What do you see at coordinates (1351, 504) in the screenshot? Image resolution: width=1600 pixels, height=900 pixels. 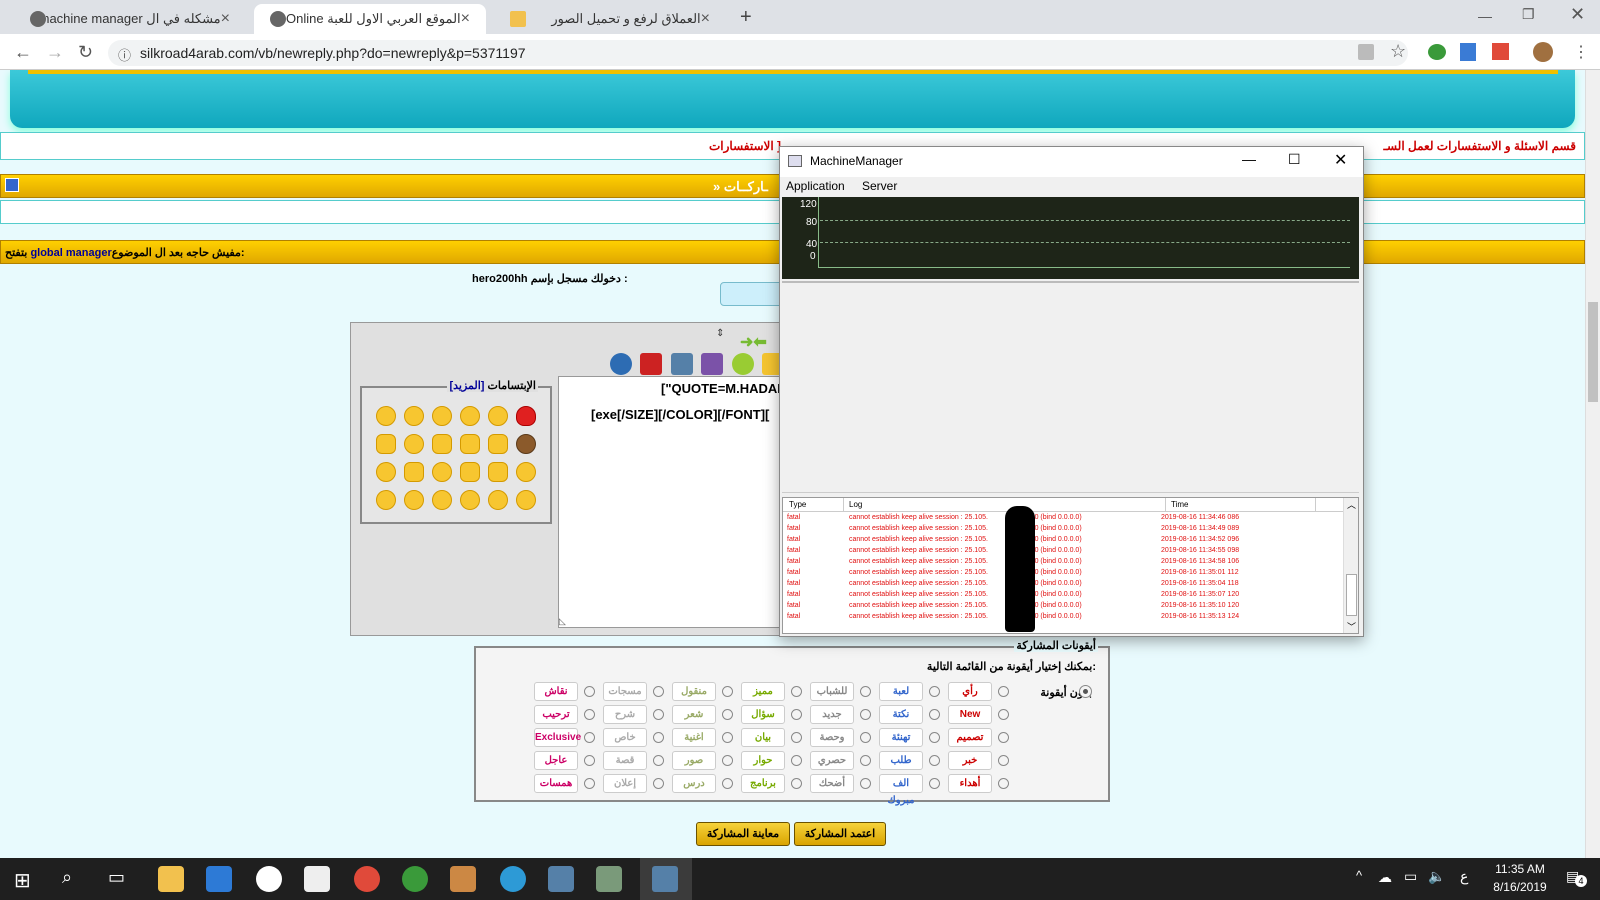 I see `chevron-up-icon: ︿` at bounding box center [1351, 504].